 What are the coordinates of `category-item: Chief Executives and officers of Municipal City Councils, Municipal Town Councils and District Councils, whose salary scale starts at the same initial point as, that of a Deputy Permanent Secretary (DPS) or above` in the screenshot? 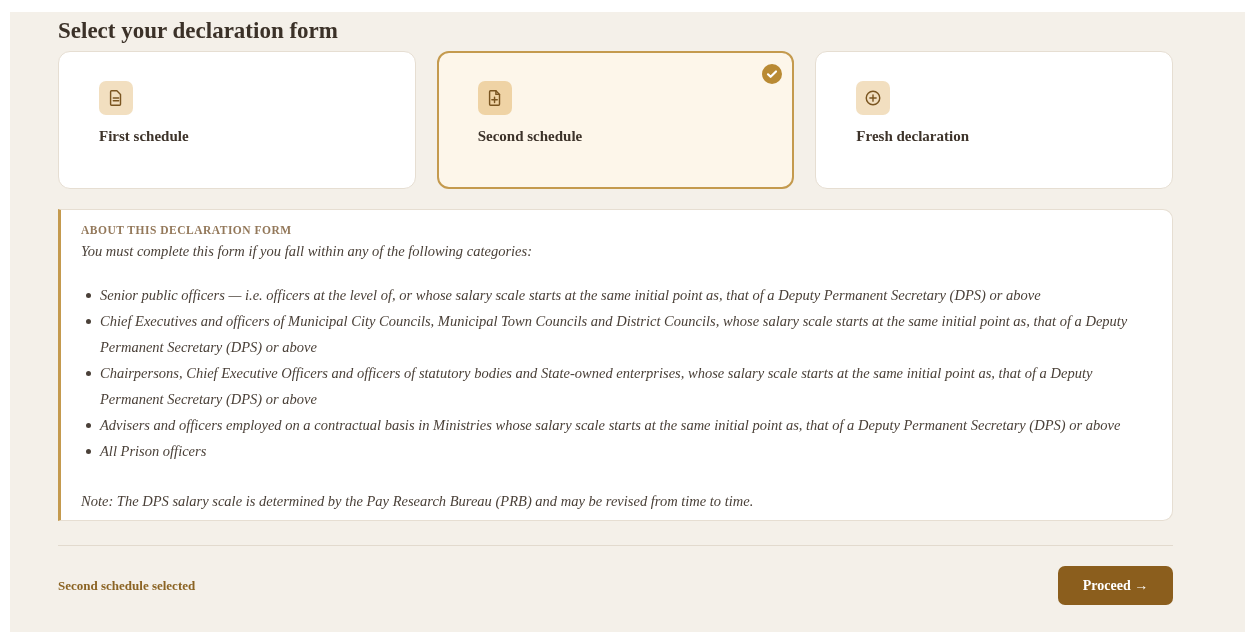 It's located at (614, 334).